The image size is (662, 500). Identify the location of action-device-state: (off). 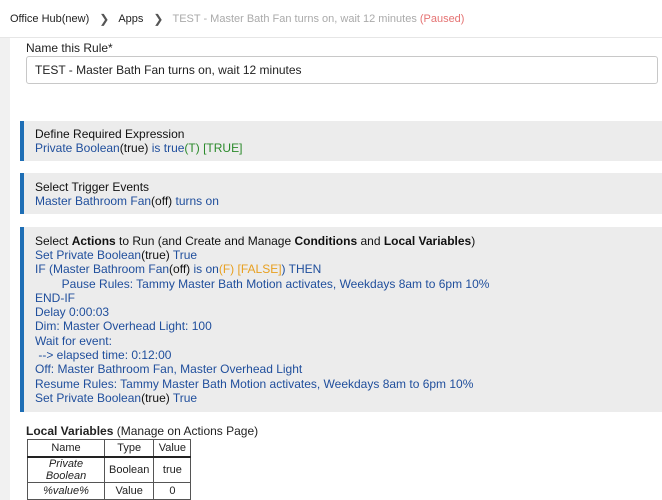
(180, 269).